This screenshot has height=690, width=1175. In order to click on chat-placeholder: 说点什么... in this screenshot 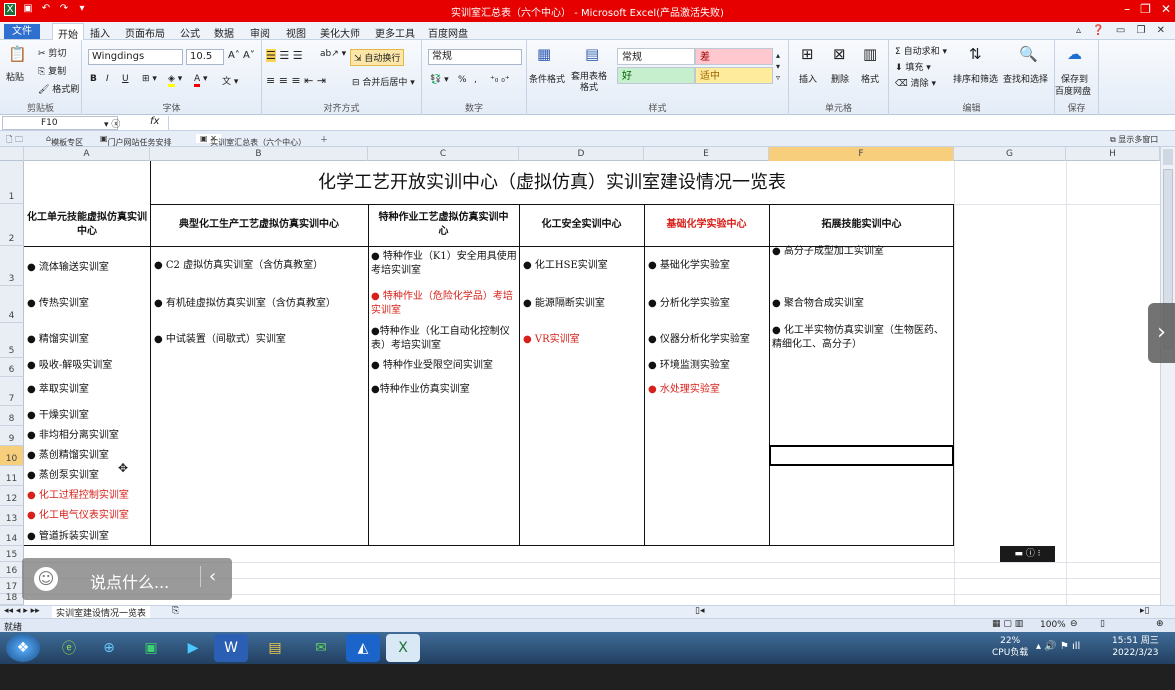, I will do `click(129, 581)`.